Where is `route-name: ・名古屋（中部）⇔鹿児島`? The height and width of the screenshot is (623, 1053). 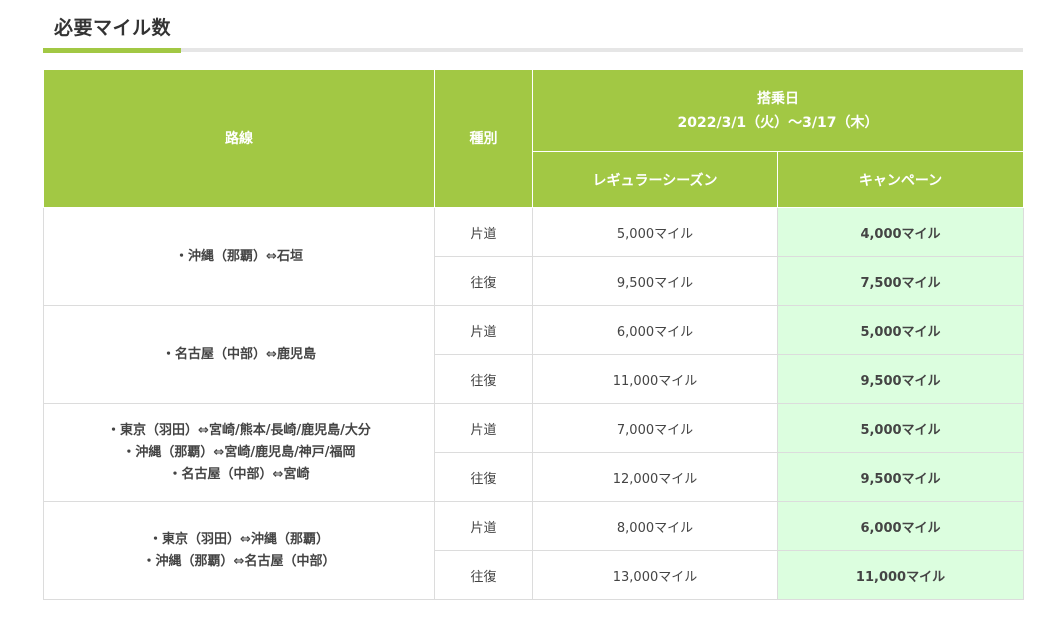 route-name: ・名古屋（中部）⇔鹿児島 is located at coordinates (239, 354).